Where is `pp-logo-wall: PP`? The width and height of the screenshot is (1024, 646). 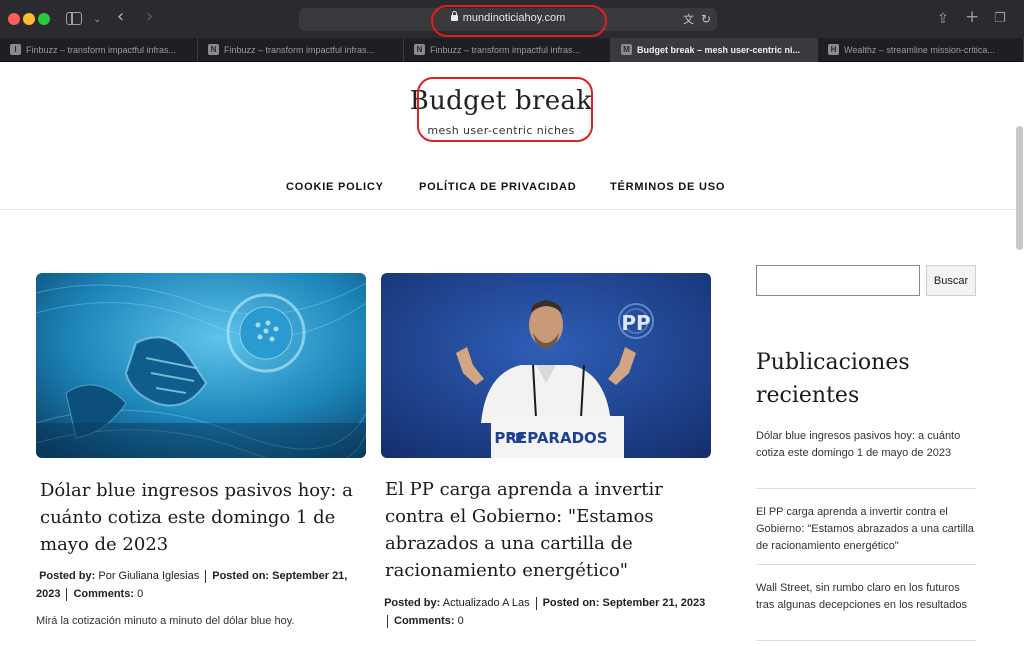 pp-logo-wall: PP is located at coordinates (635, 323).